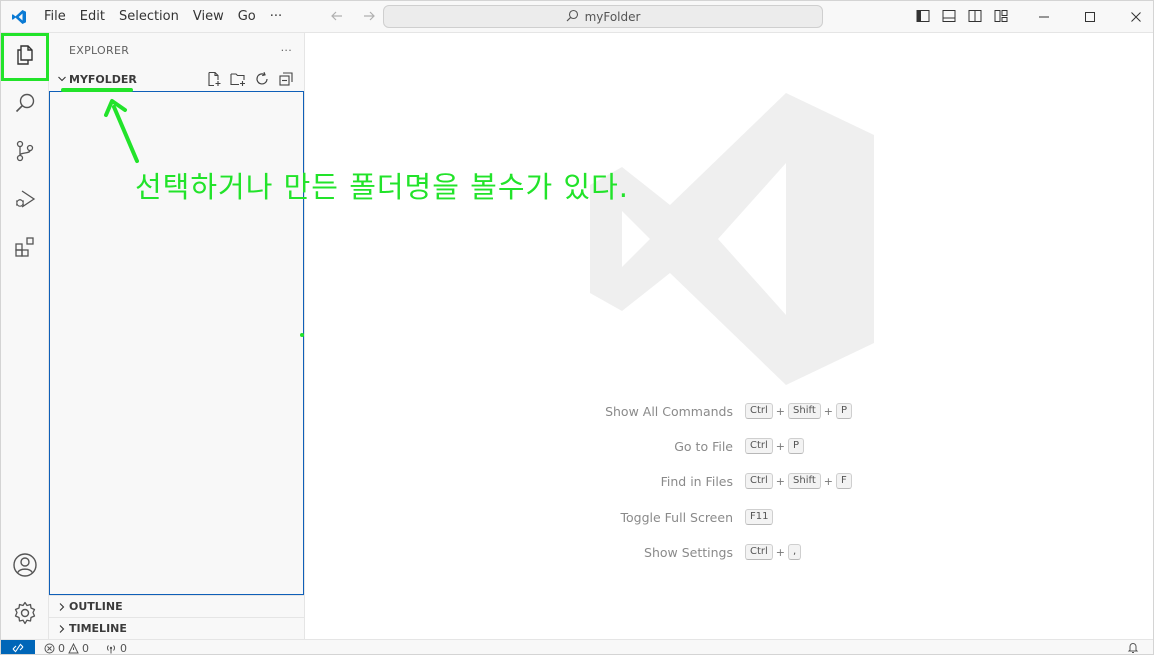 The height and width of the screenshot is (655, 1154). I want to click on run-debug-activity-button, so click(25, 201).